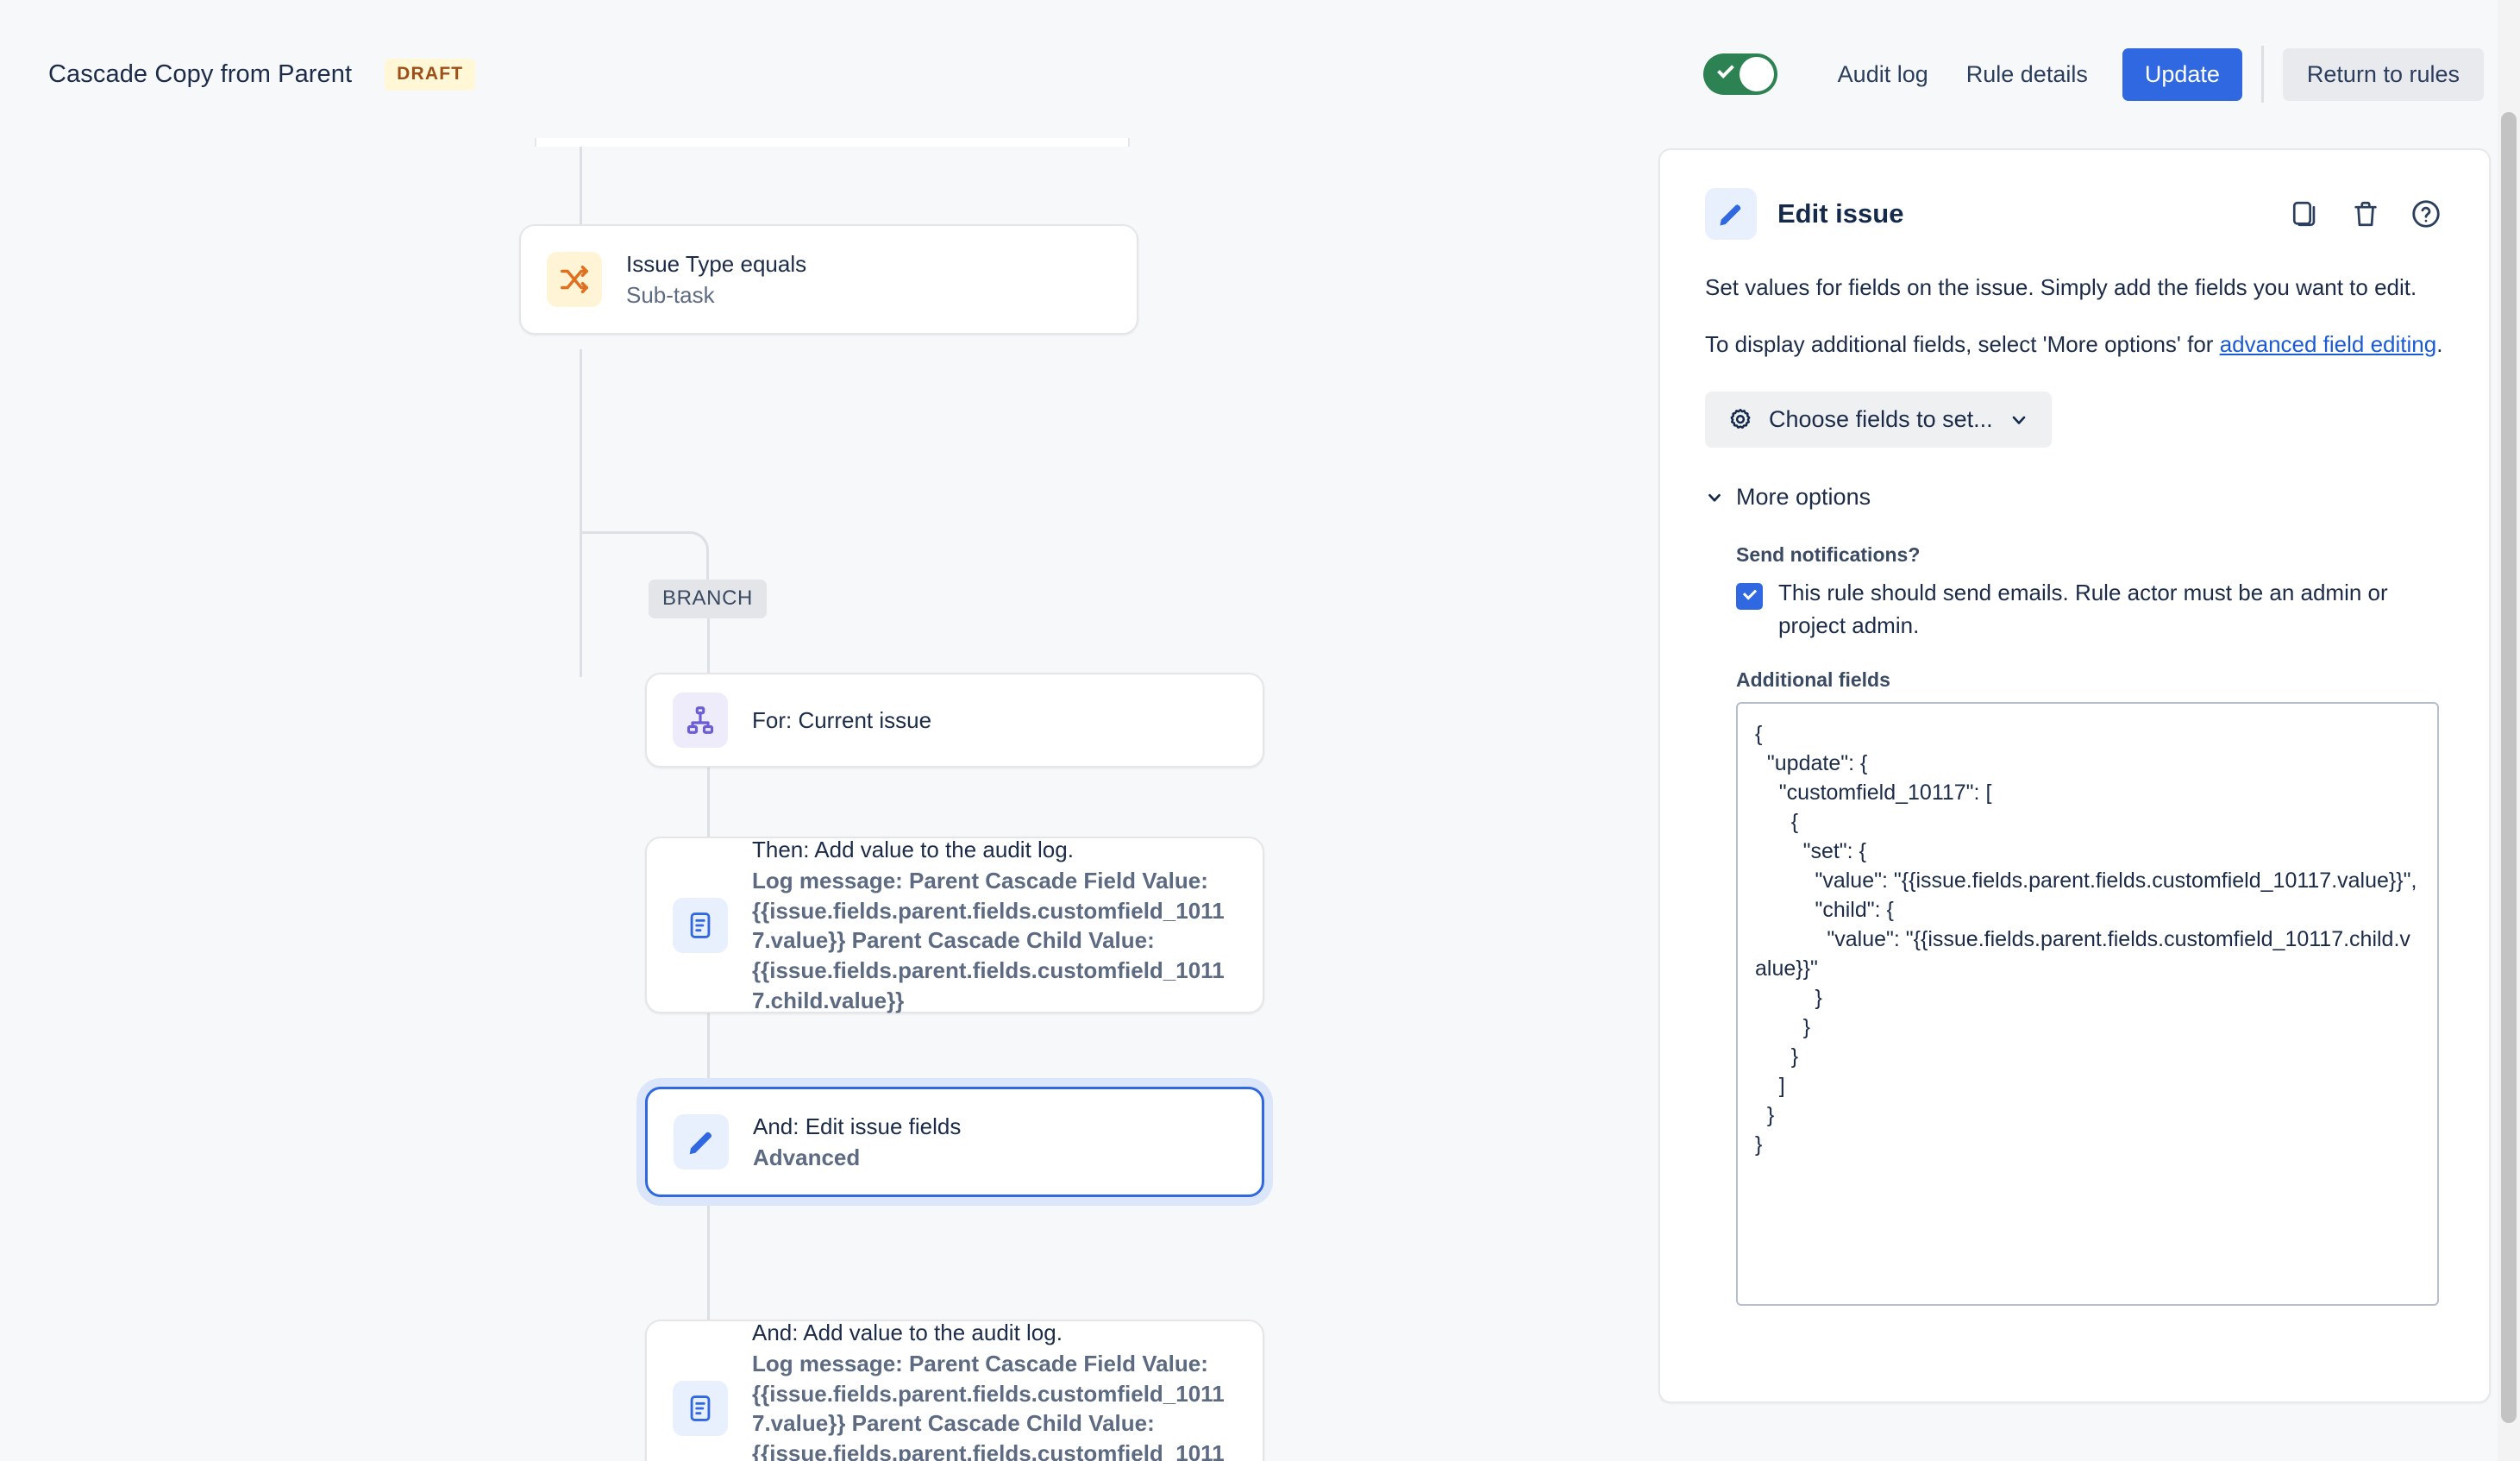 This screenshot has width=2520, height=1461. I want to click on node-condition-issue-type: Issue Type equals Sub-task, so click(829, 280).